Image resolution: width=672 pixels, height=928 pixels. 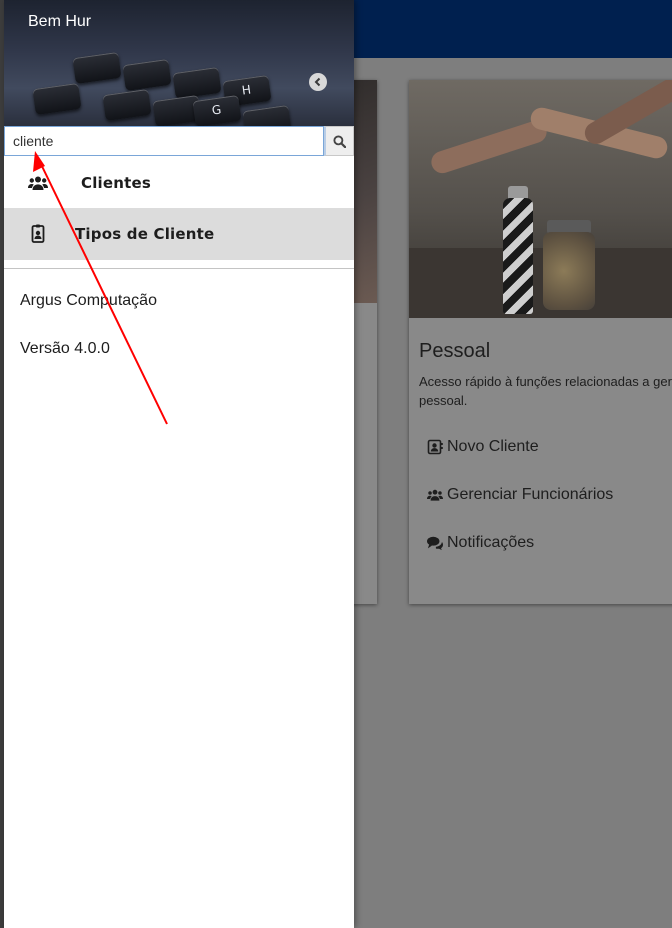 What do you see at coordinates (530, 494) in the screenshot?
I see `manage-employees-label: Gerenciar Funcionários` at bounding box center [530, 494].